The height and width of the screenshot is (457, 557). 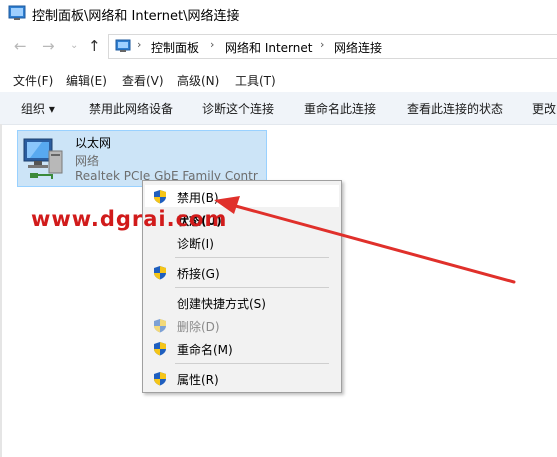 What do you see at coordinates (142, 158) in the screenshot?
I see `ethernet-connection-tile: 以太网 网络 Realtek PCIe GbE Family Contr` at bounding box center [142, 158].